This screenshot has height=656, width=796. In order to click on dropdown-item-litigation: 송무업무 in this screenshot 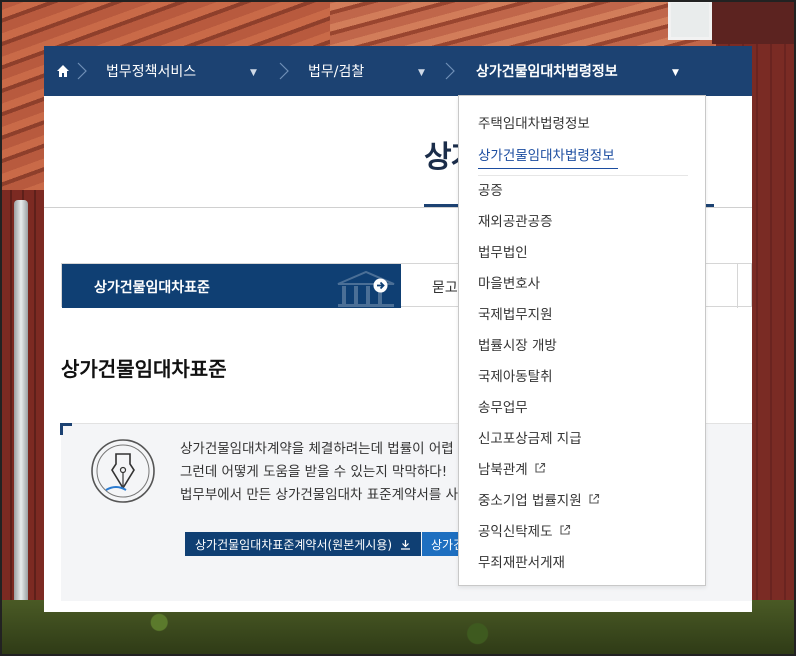, I will do `click(503, 406)`.